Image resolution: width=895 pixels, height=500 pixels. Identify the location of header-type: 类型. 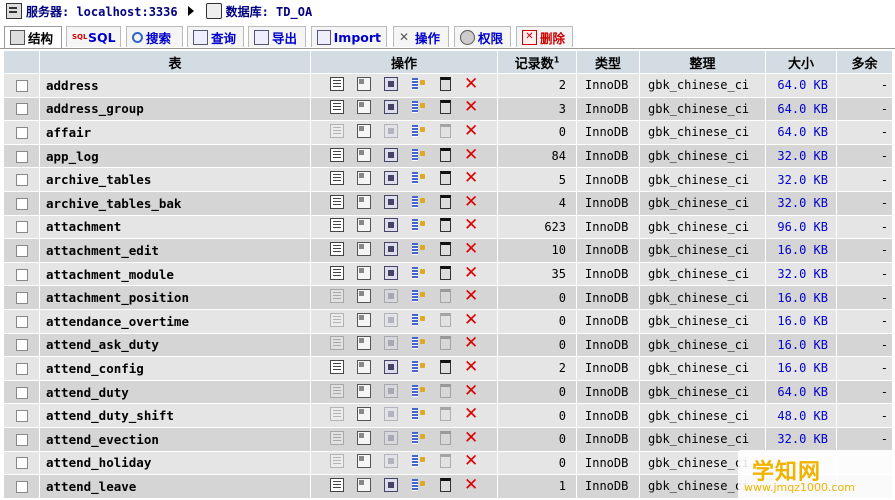
(608, 62).